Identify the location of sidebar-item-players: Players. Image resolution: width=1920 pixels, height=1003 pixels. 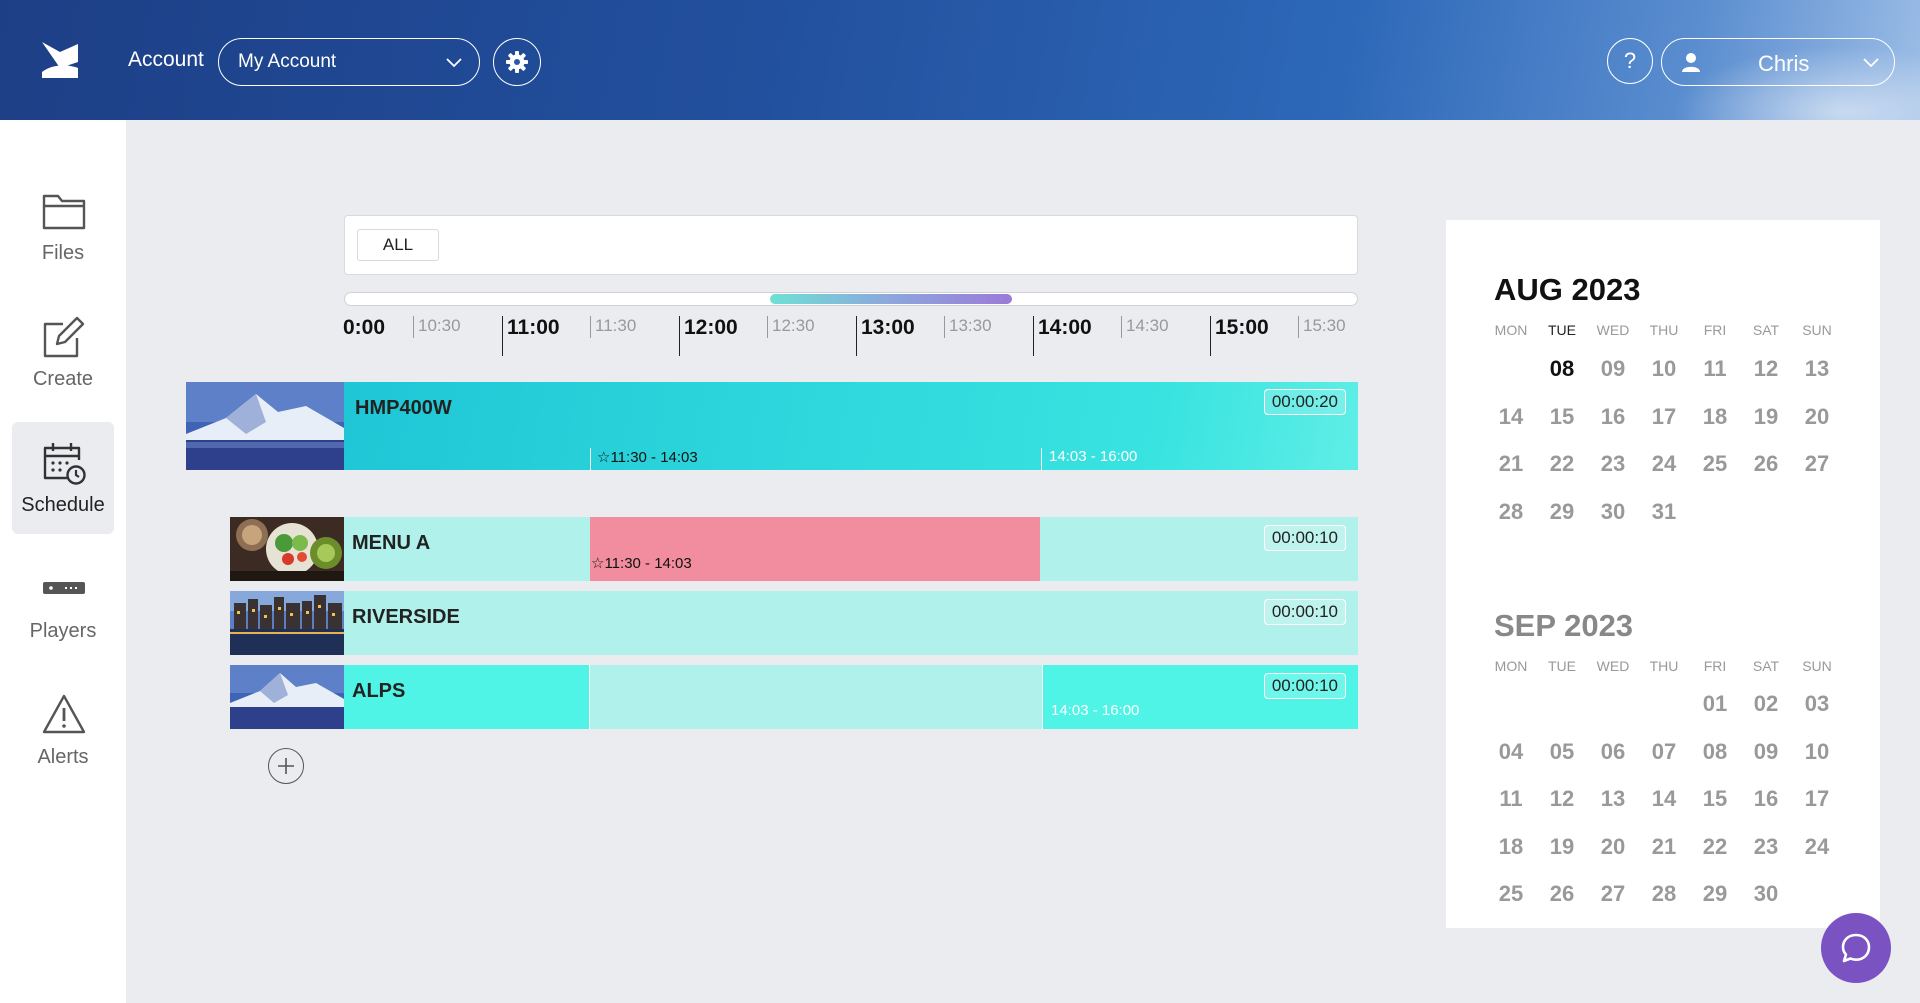
(63, 604).